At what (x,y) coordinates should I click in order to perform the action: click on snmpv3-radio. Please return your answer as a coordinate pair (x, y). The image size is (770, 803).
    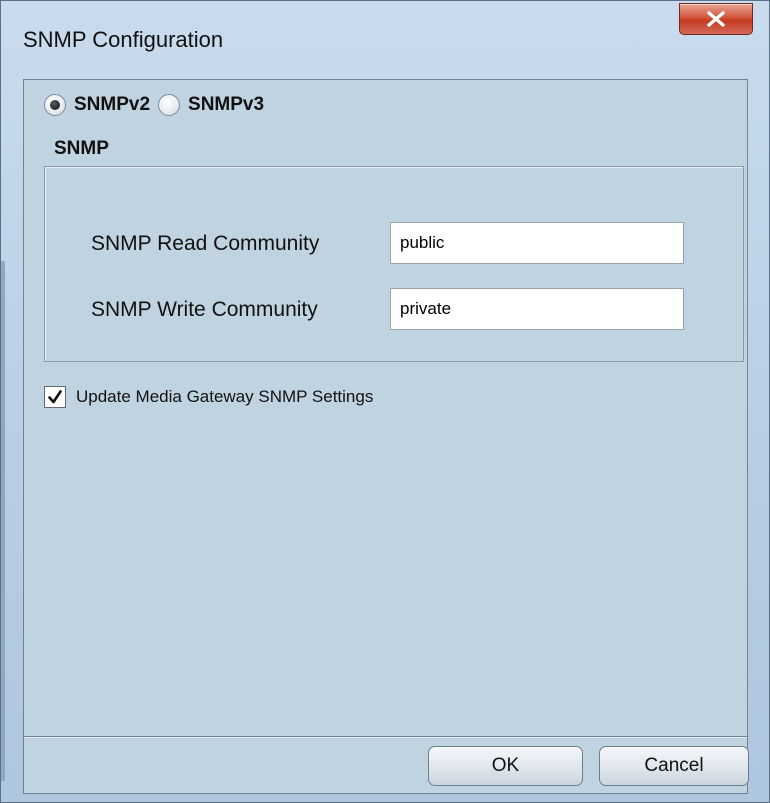
    Looking at the image, I should click on (169, 105).